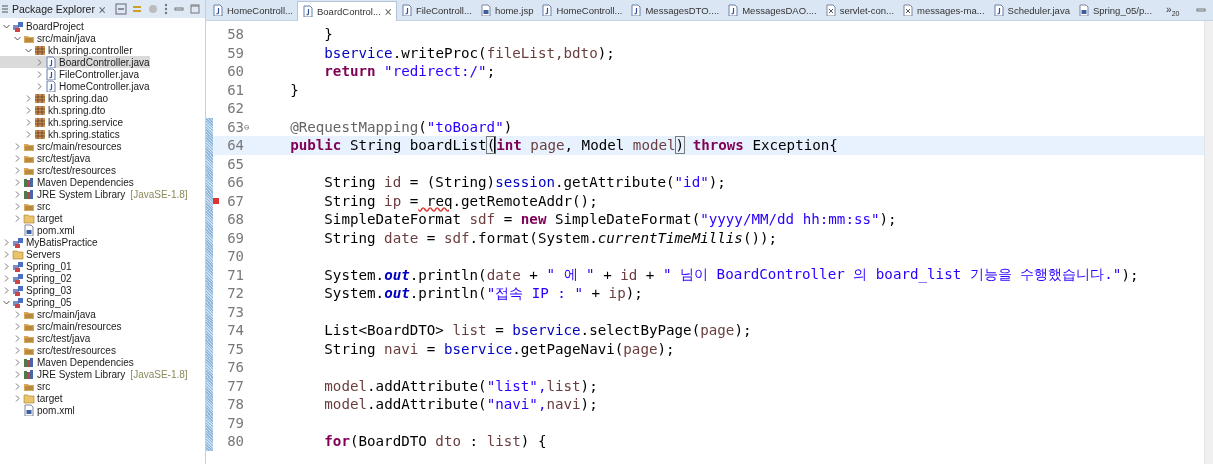 The width and height of the screenshot is (1213, 464). Describe the element at coordinates (469, 330) in the screenshot. I see `variable-name: list` at that location.